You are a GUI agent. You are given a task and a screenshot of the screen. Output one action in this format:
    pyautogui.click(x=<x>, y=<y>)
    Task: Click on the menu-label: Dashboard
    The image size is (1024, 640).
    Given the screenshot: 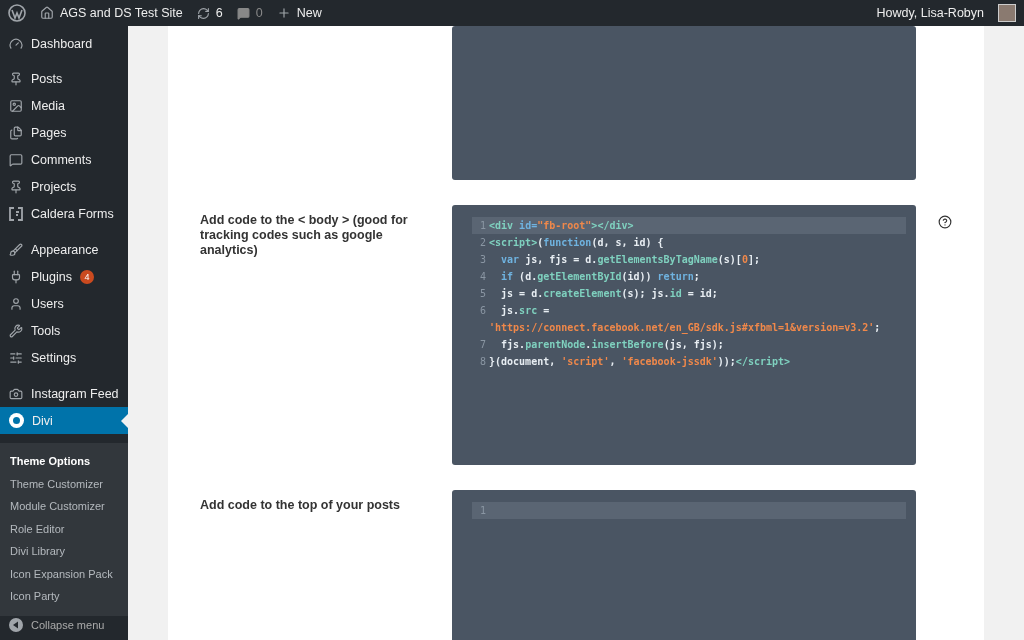 What is the action you would take?
    pyautogui.click(x=62, y=43)
    